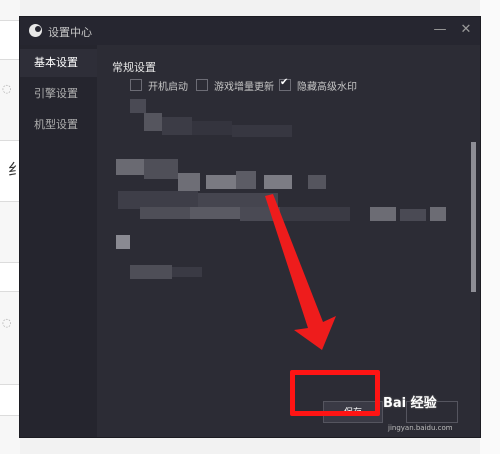 This screenshot has width=500, height=454. I want to click on baidu-jingyan-logo: Bai 经验, so click(410, 403).